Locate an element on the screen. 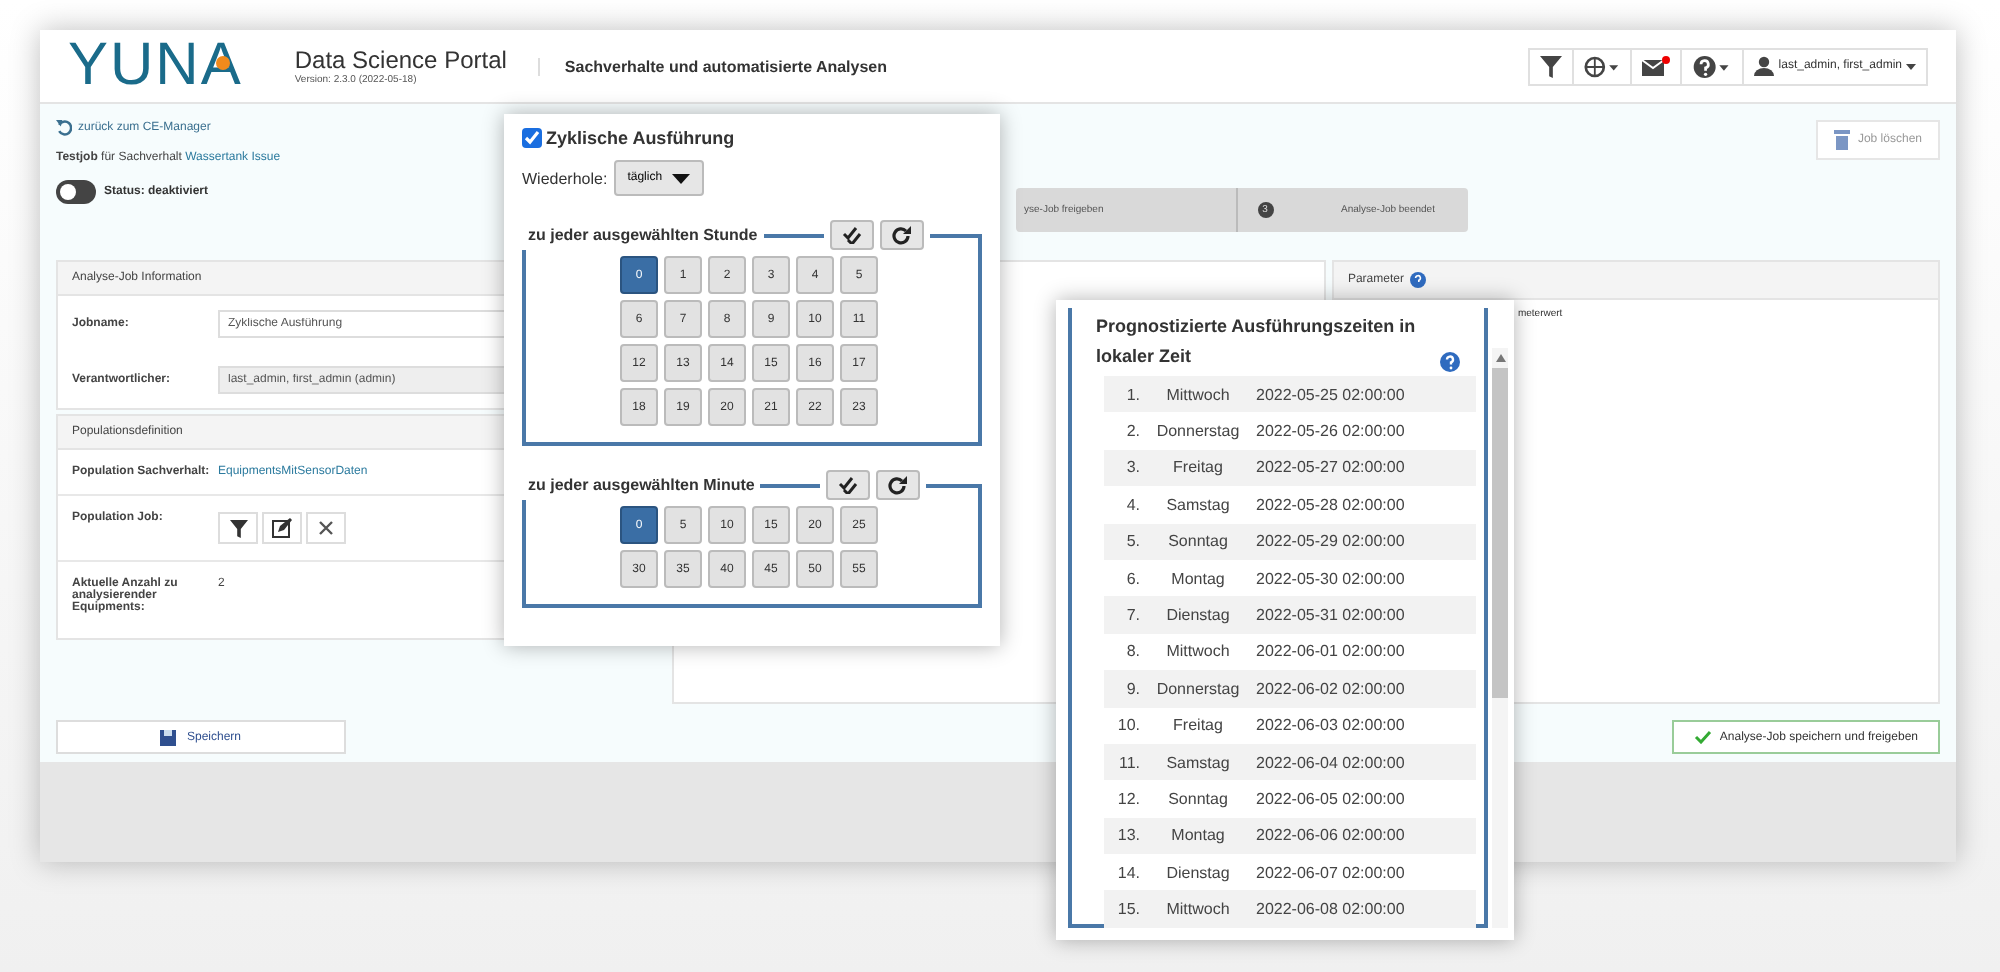  clear-button is located at coordinates (326, 528).